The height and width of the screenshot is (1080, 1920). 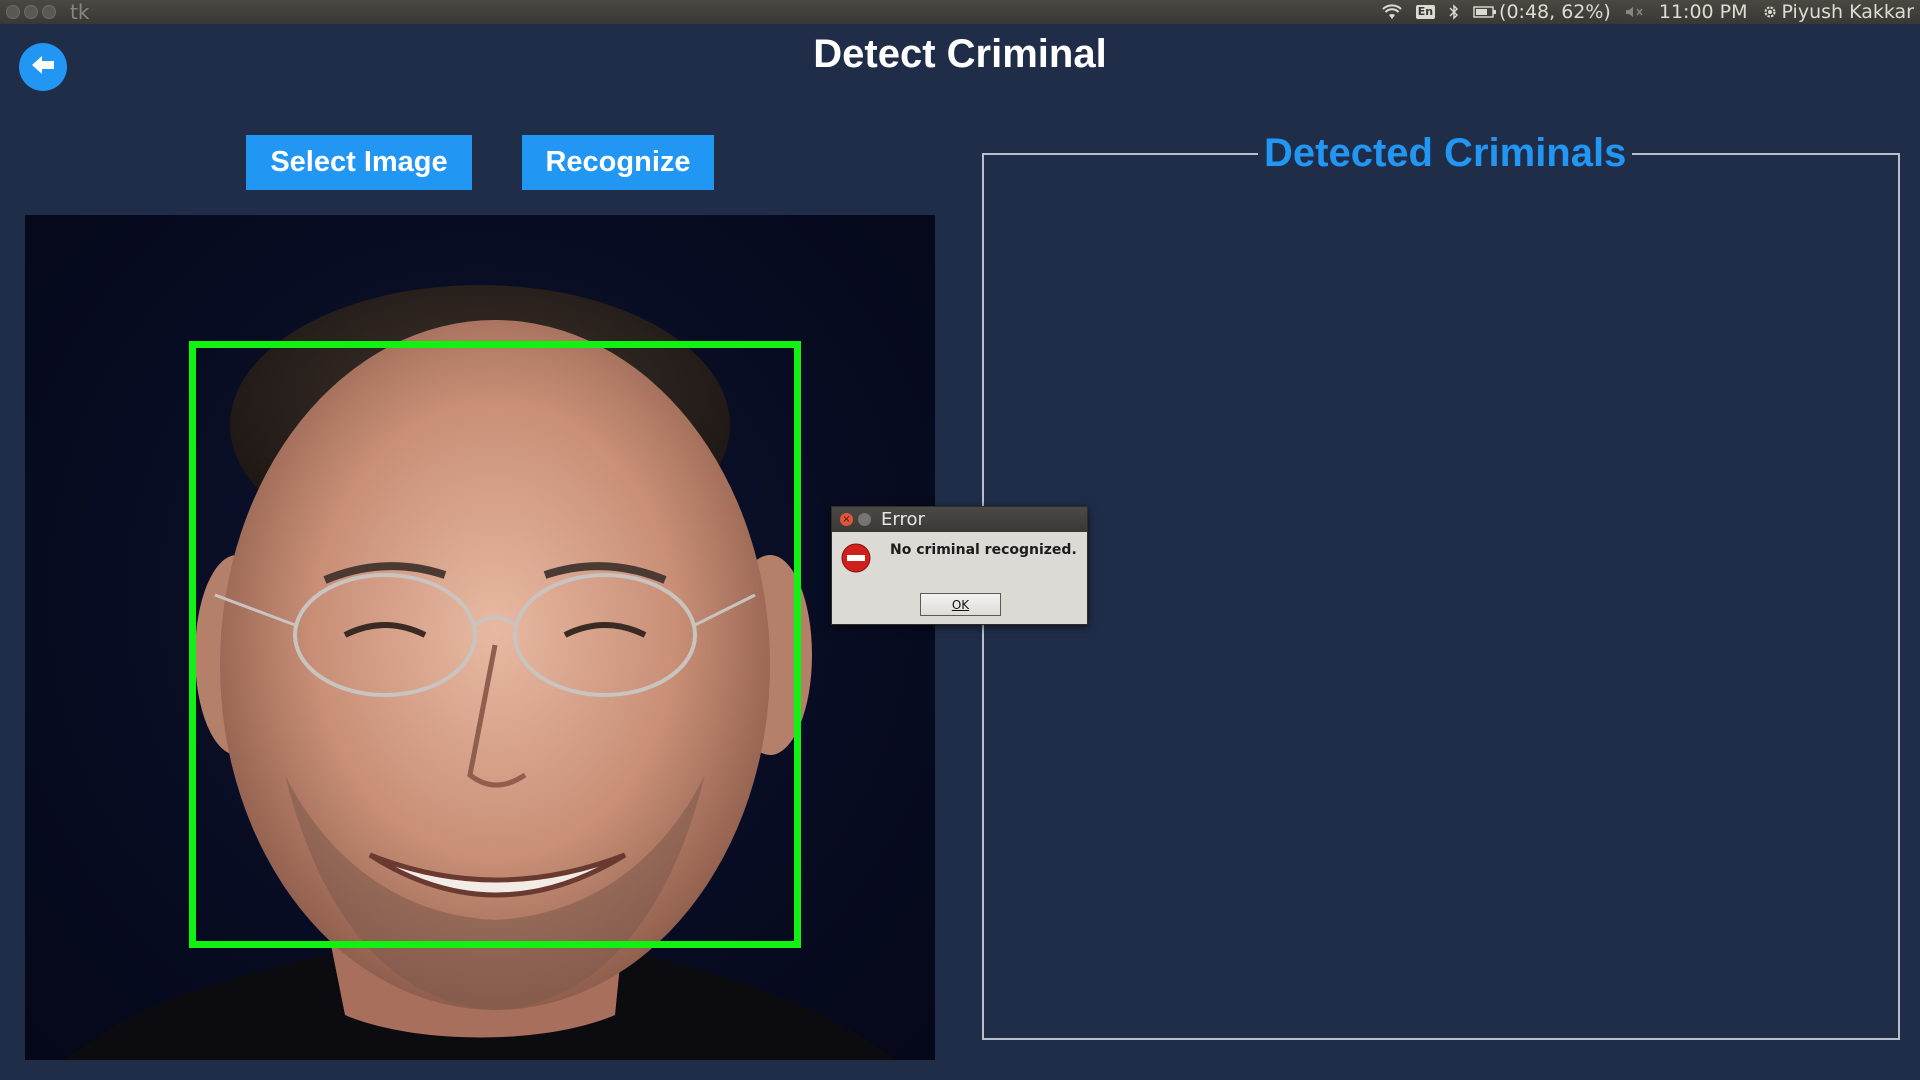 I want to click on bluetooth-icon, so click(x=1454, y=12).